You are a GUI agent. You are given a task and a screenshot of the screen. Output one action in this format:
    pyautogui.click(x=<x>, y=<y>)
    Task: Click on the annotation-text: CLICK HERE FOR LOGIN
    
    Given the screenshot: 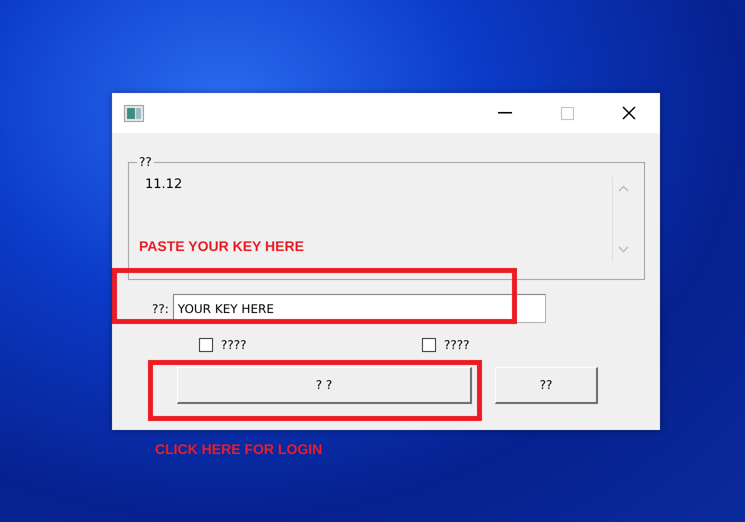 What is the action you would take?
    pyautogui.click(x=238, y=449)
    